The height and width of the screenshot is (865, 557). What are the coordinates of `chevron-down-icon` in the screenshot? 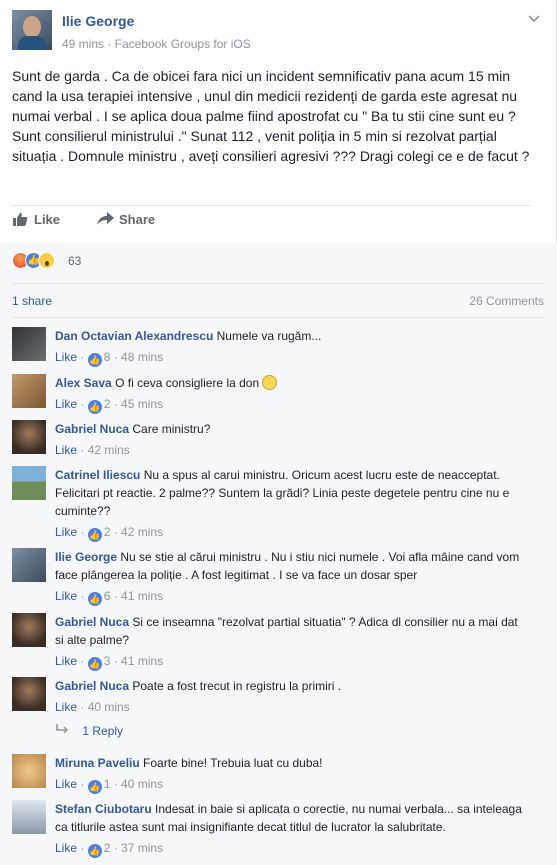 It's located at (534, 18).